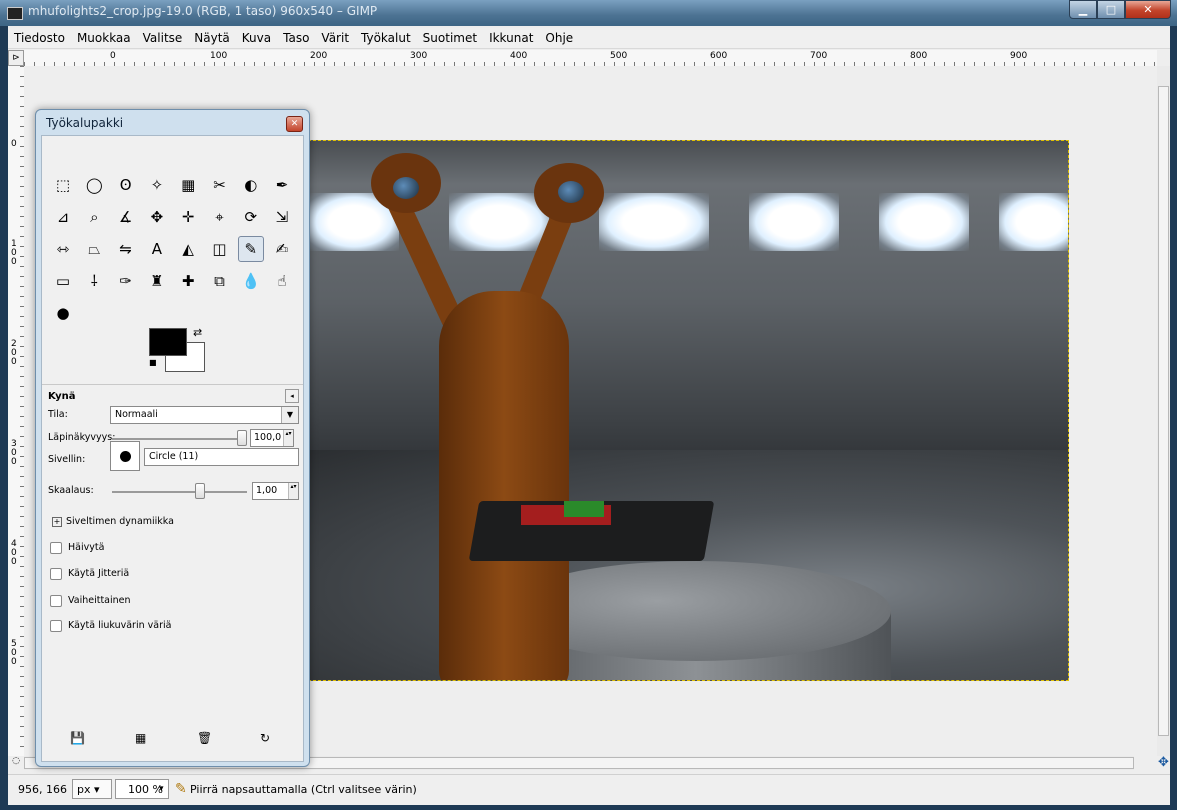  What do you see at coordinates (188, 249) in the screenshot?
I see `bucket-fill-tool-icon: ◭` at bounding box center [188, 249].